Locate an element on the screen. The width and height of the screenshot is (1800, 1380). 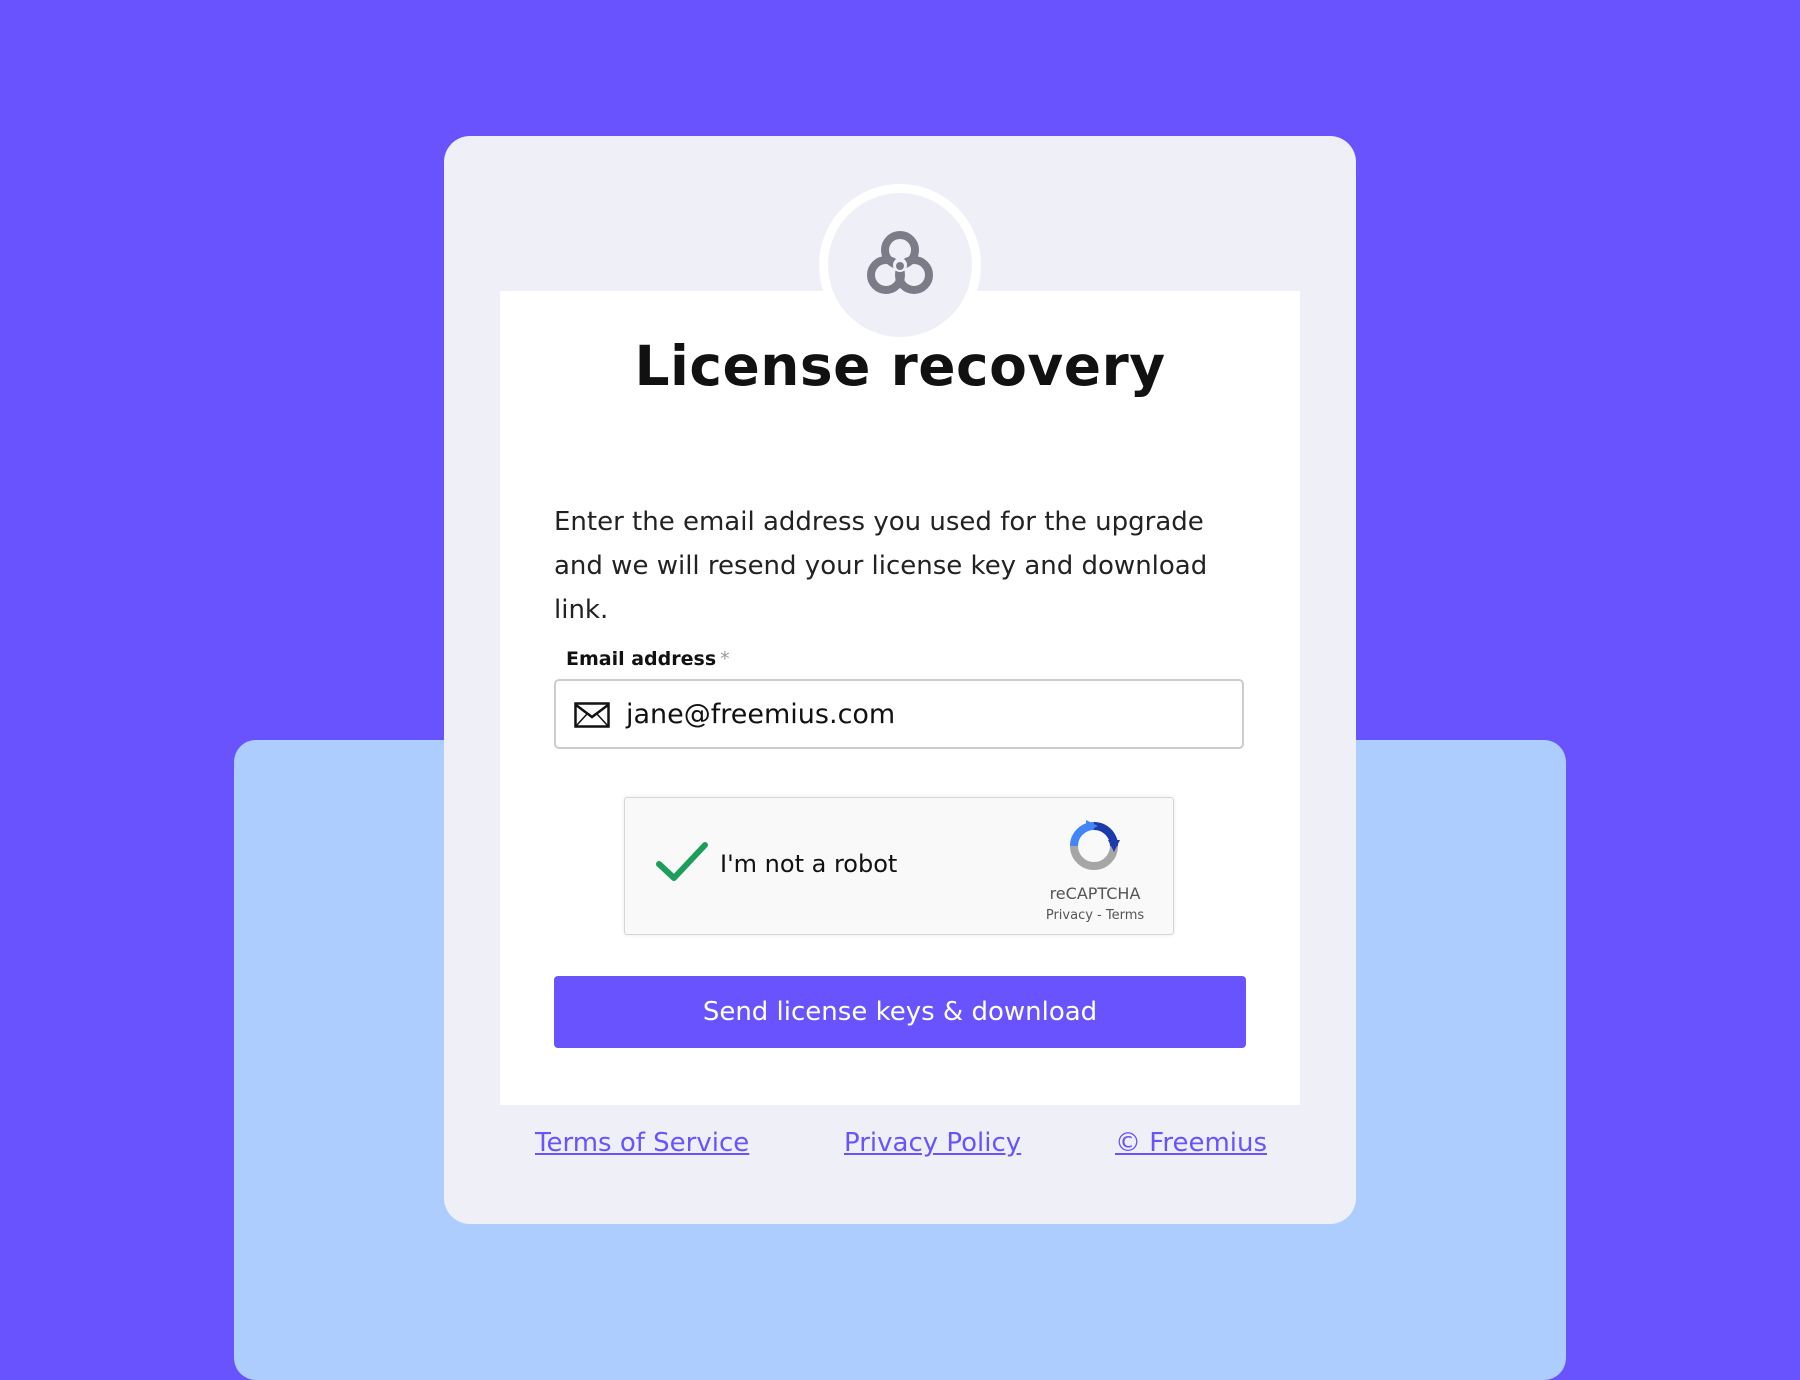
logo-badge is located at coordinates (900, 265).